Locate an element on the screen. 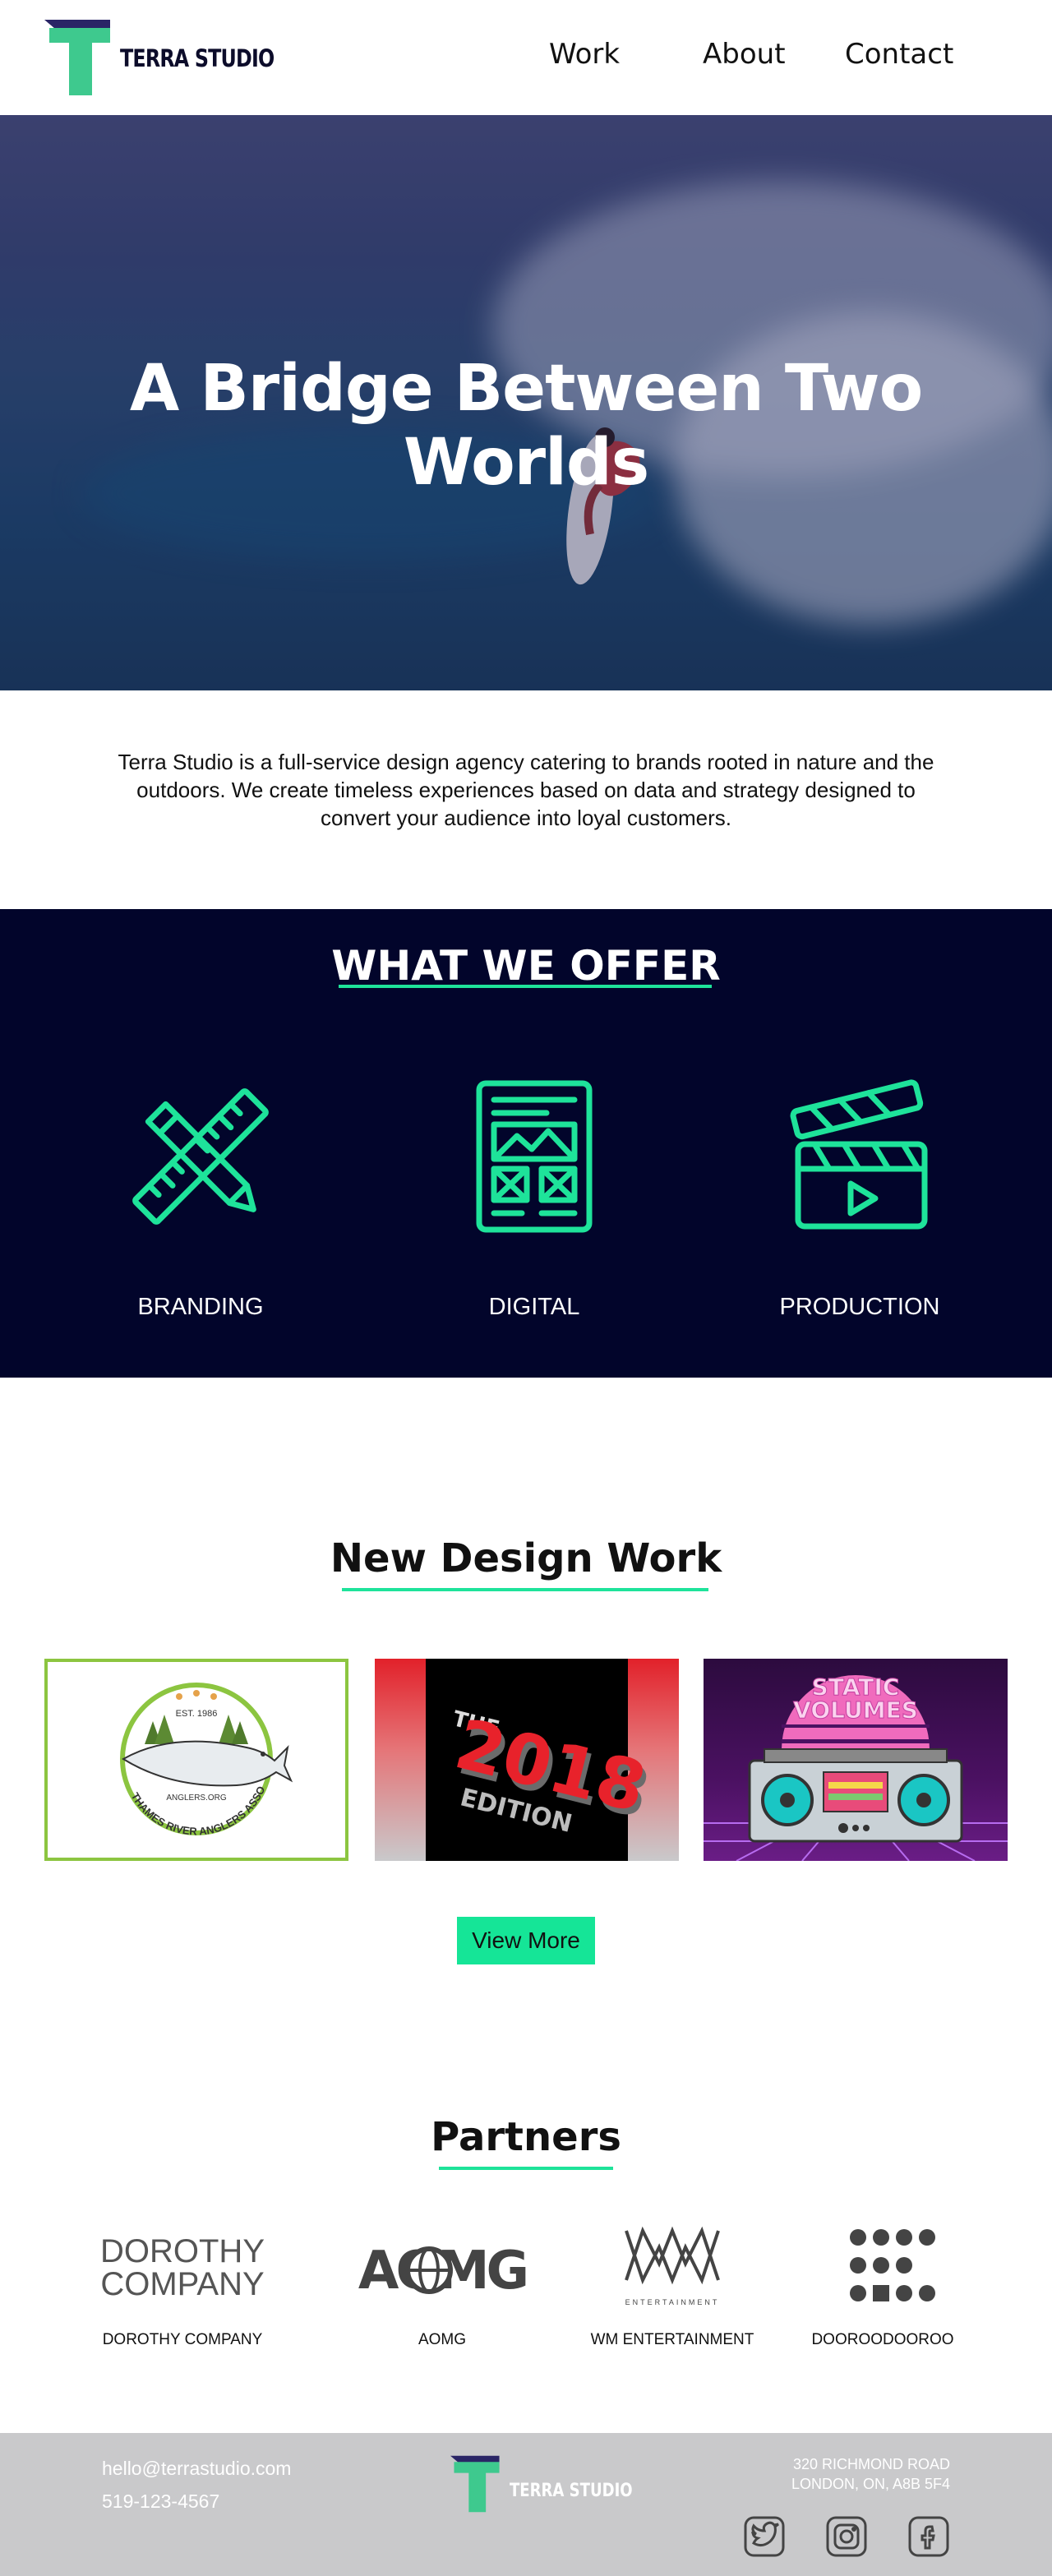 This screenshot has width=1052, height=2576. offer-digital: DIGITAL is located at coordinates (534, 1199).